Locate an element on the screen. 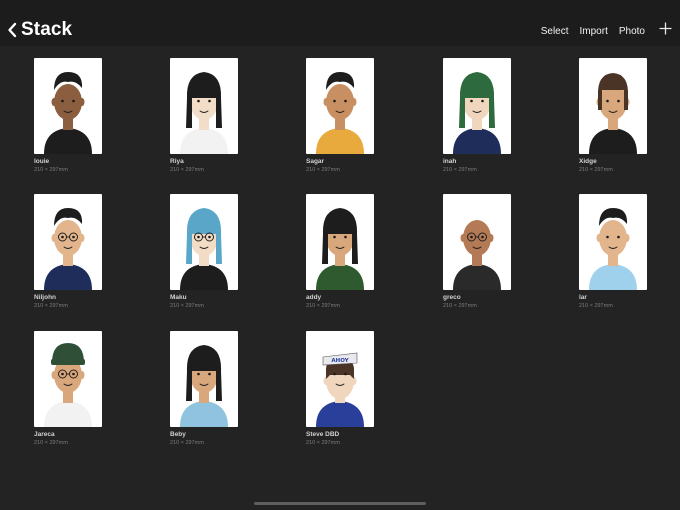 This screenshot has height=510, width=680. svg-text: AHOY is located at coordinates (340, 361).